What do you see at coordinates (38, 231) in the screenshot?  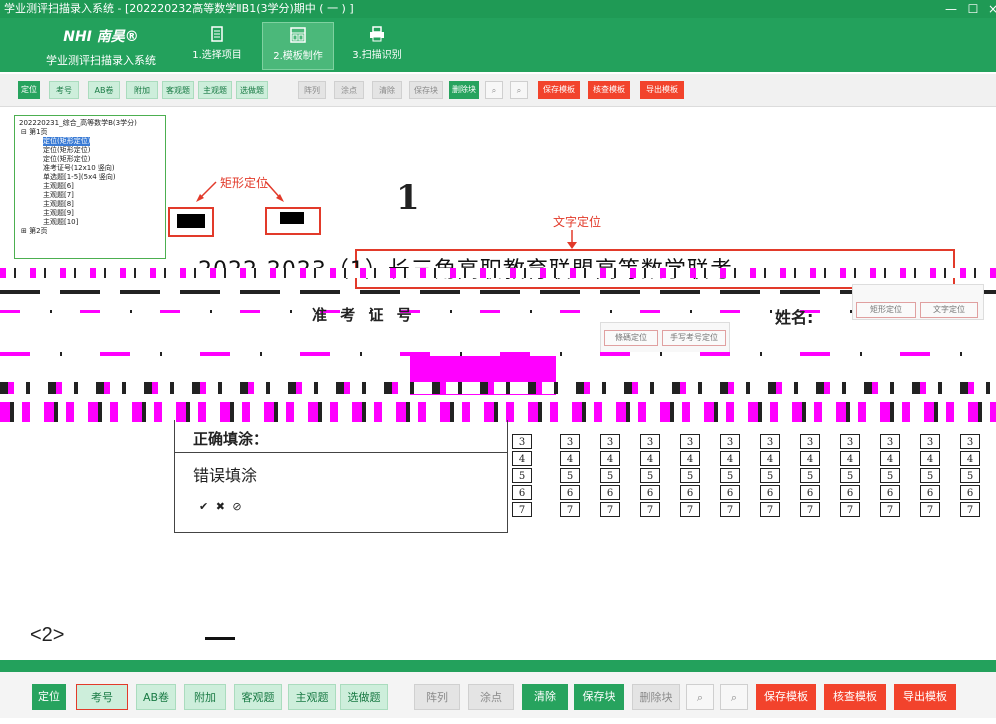 I see `tree-page-label: 第2页` at bounding box center [38, 231].